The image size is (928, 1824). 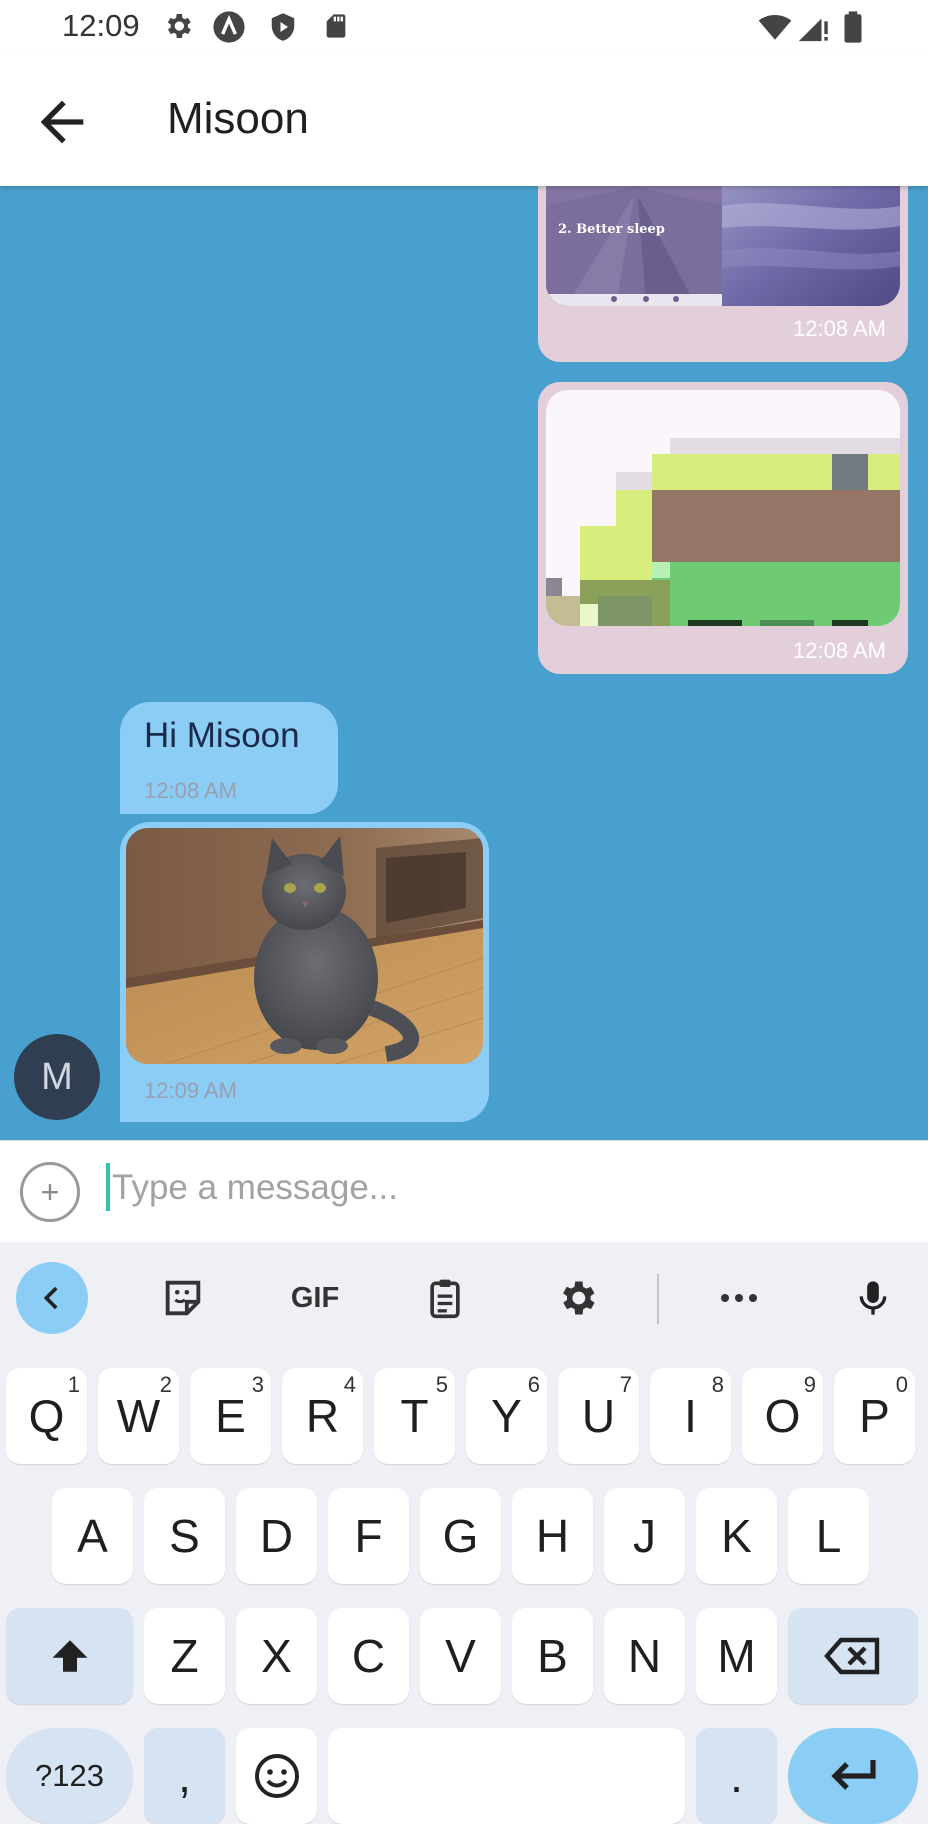 I want to click on gif-button: GIF, so click(x=315, y=1298).